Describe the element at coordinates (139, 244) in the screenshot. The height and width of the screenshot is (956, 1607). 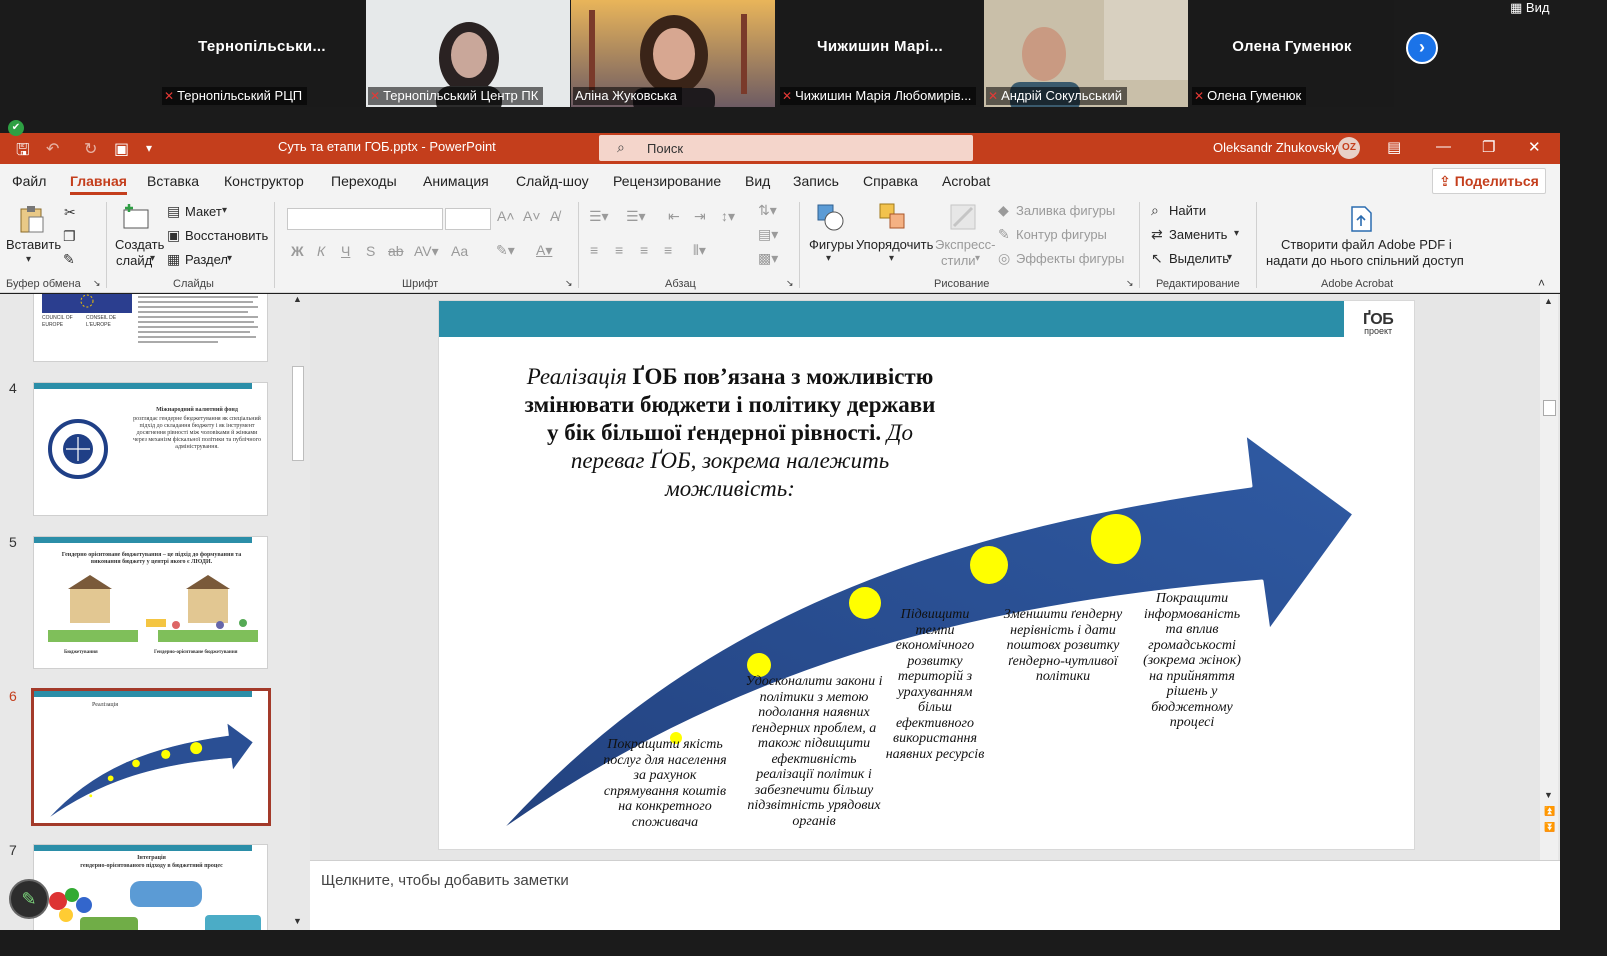
I see `new-slide-button: Создать` at that location.